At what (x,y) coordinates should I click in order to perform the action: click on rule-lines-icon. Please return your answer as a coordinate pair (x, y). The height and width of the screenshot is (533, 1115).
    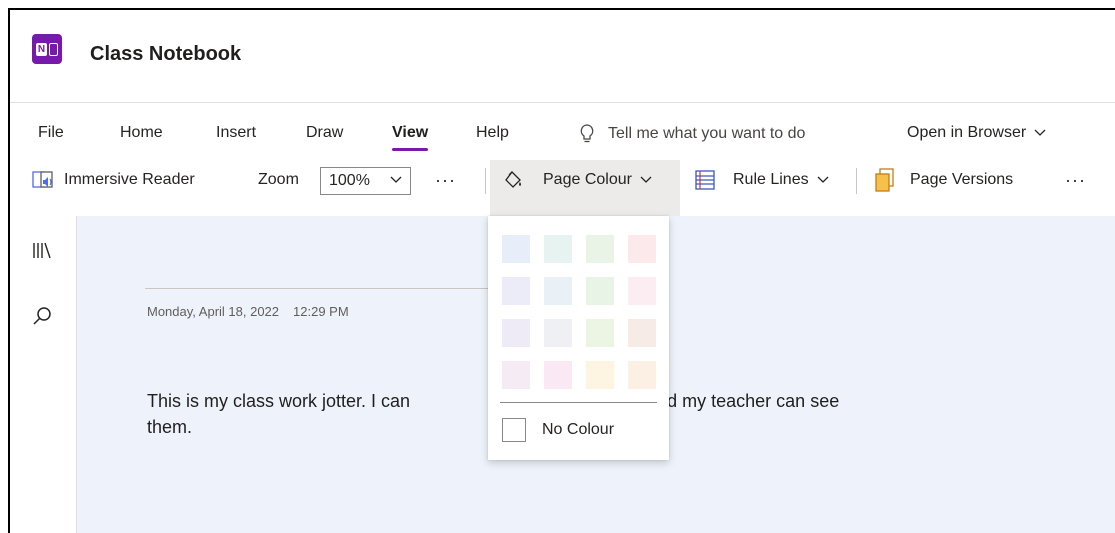
    Looking at the image, I should click on (705, 180).